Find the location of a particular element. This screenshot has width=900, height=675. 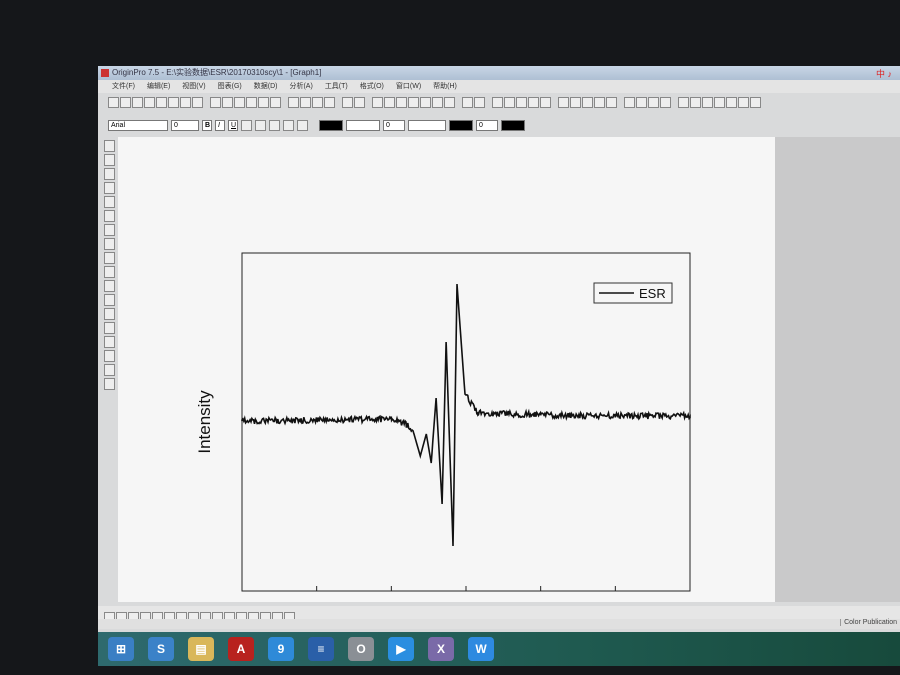

menu-item: 格式(O) is located at coordinates (372, 86).